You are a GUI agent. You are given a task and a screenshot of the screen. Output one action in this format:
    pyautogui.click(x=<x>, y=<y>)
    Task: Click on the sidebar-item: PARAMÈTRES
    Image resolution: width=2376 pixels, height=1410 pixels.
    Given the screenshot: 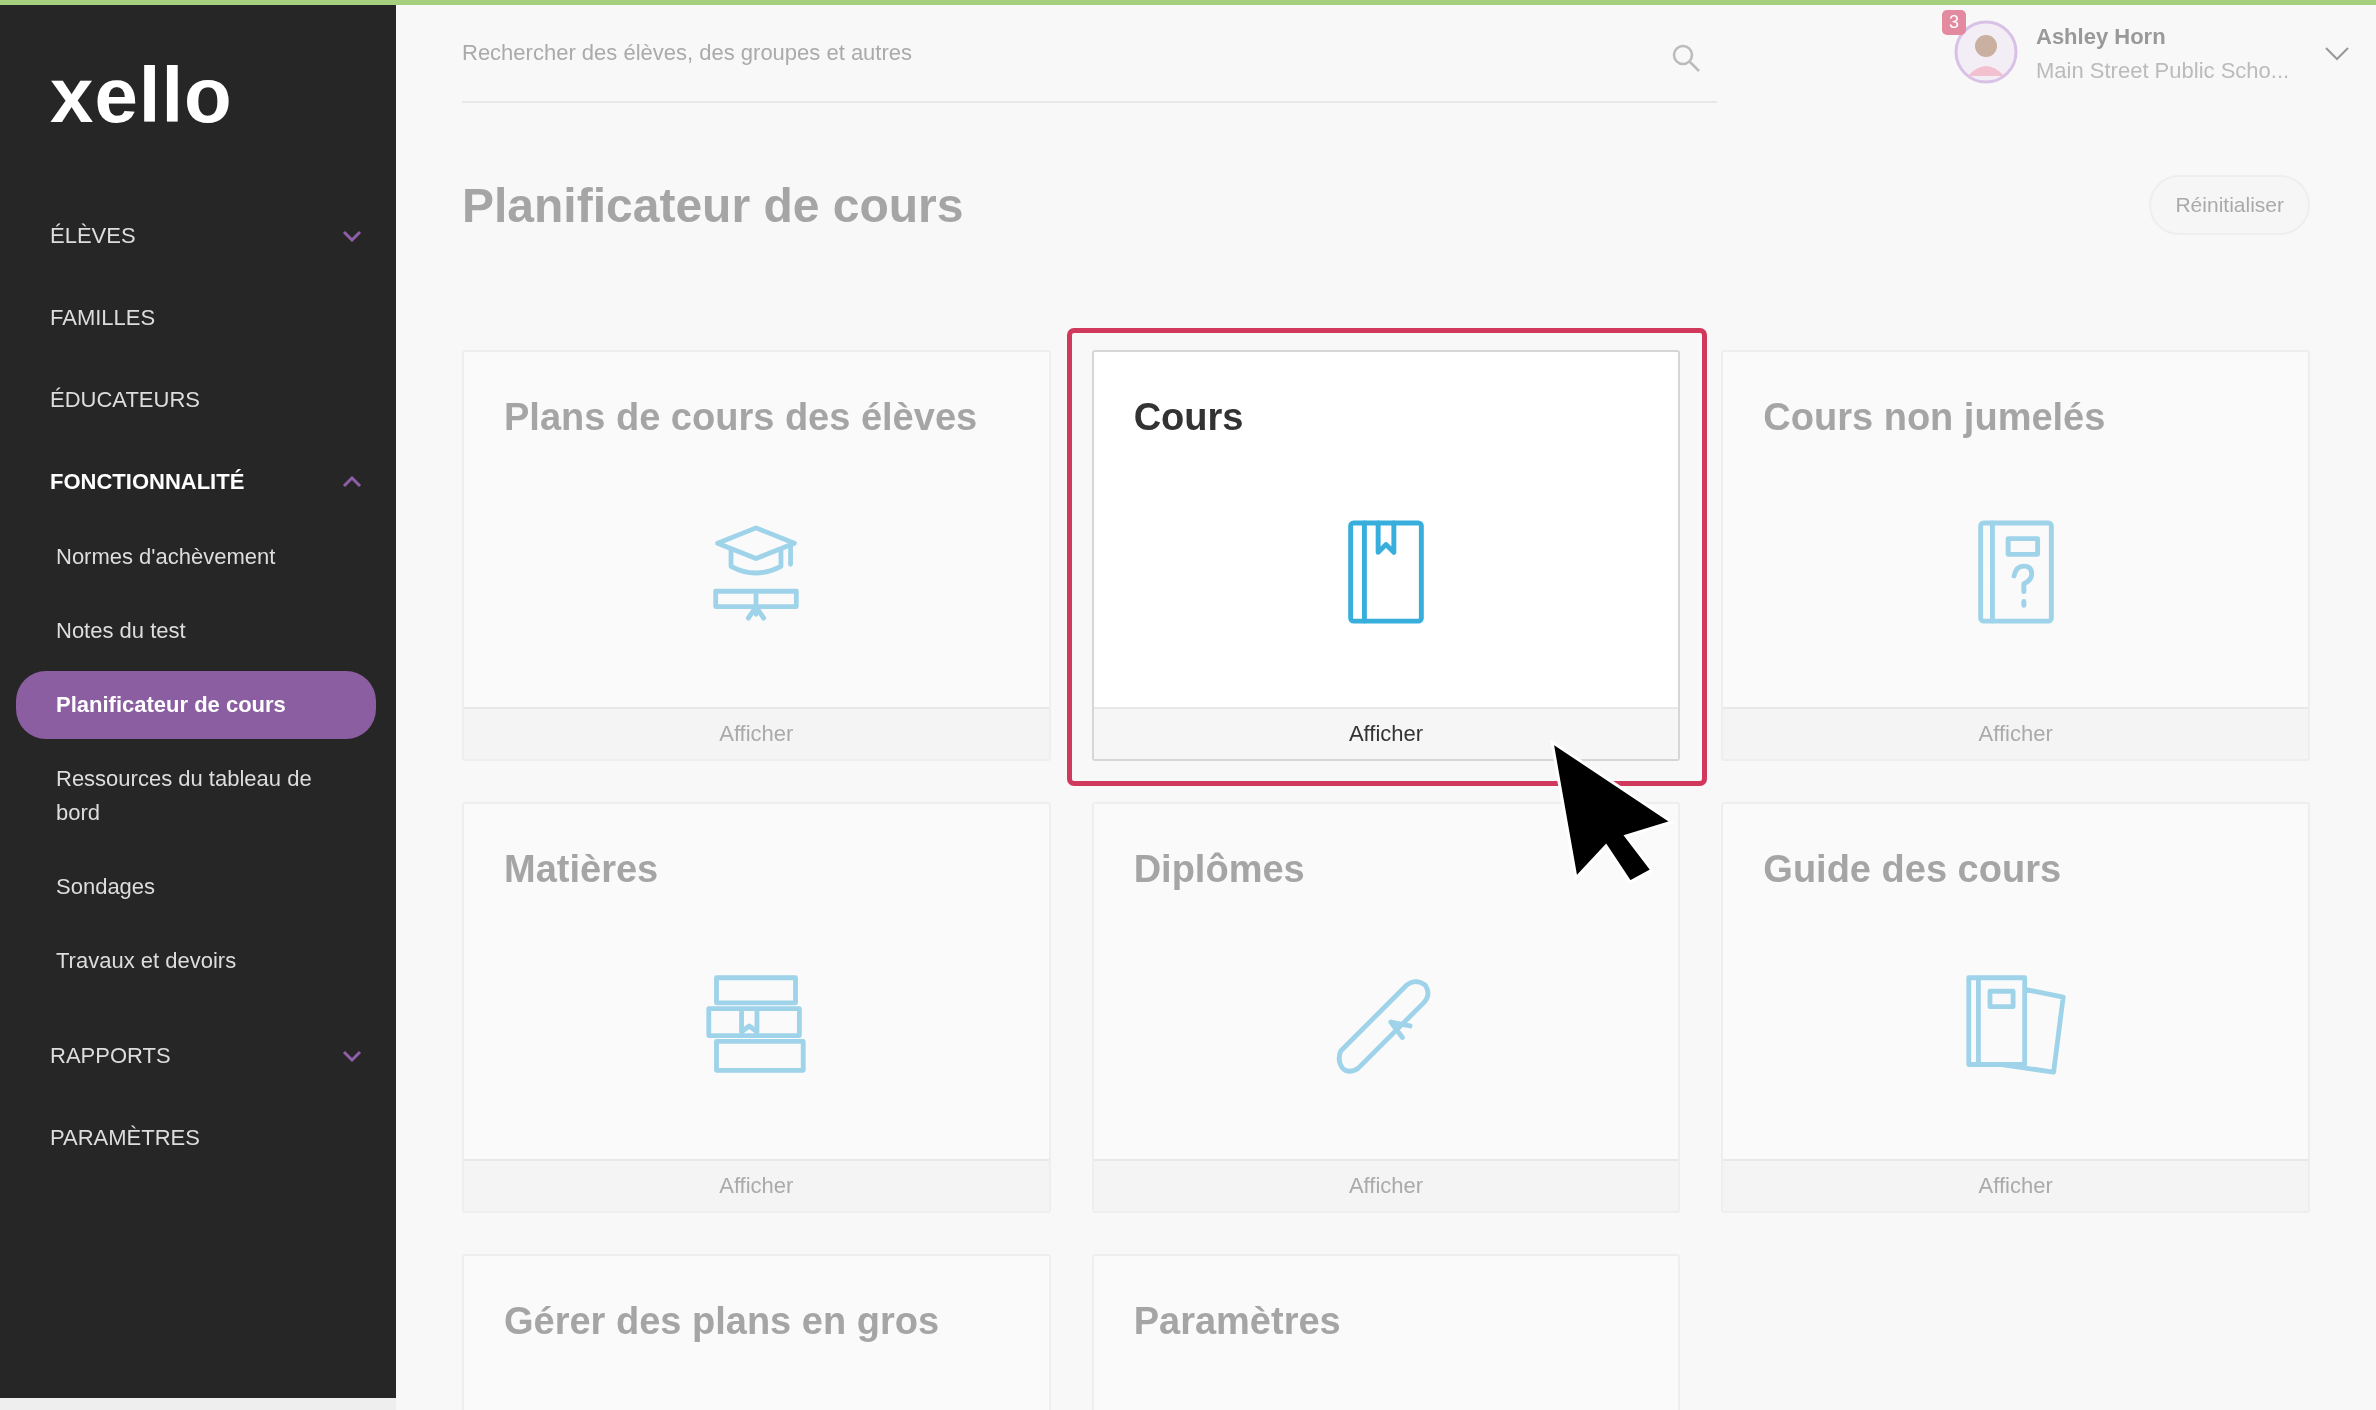 What is the action you would take?
    pyautogui.click(x=198, y=1138)
    